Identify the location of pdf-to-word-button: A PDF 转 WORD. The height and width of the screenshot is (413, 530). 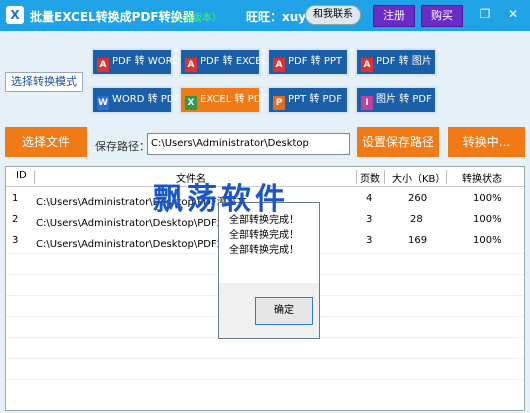
(135, 62).